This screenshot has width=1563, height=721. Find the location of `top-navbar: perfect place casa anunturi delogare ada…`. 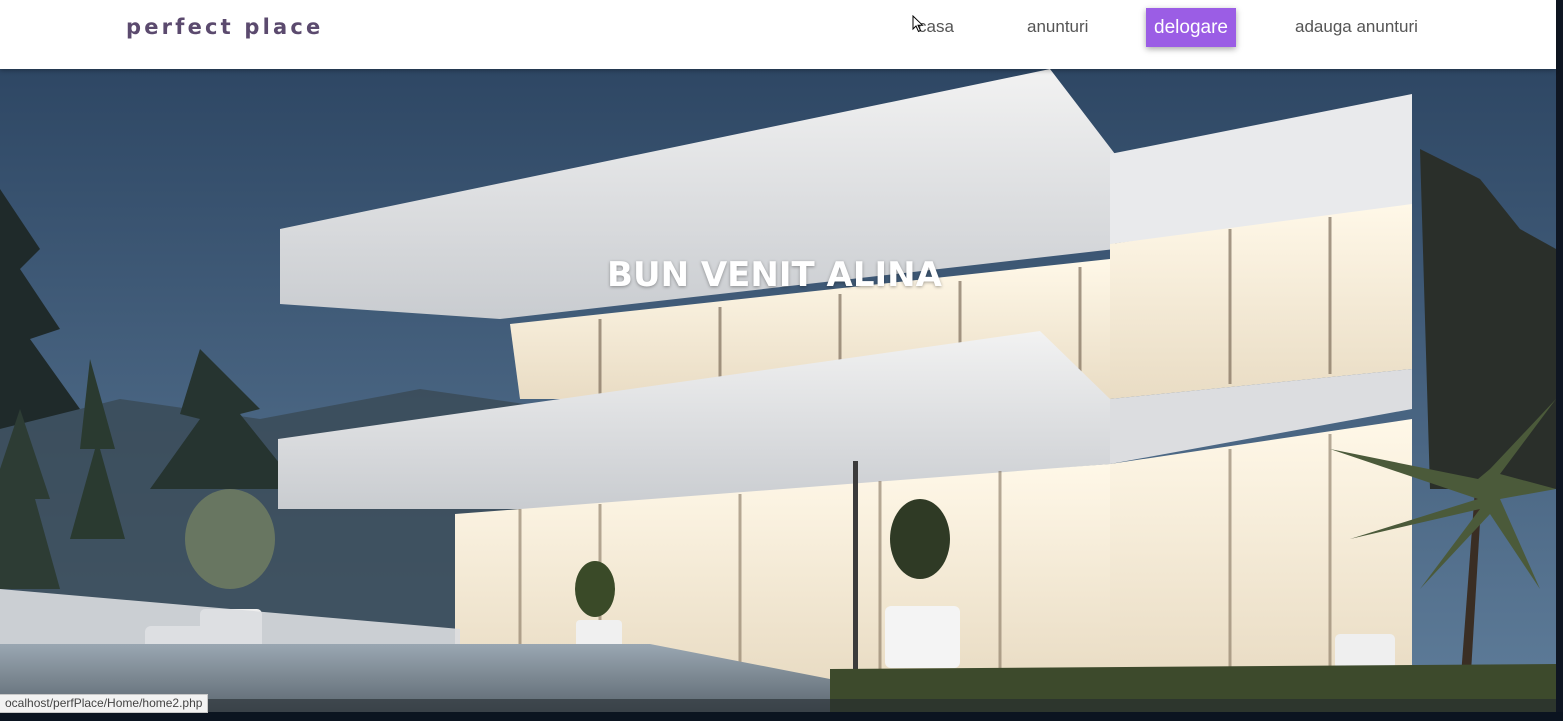

top-navbar: perfect place casa anunturi delogare ada… is located at coordinates (778, 34).